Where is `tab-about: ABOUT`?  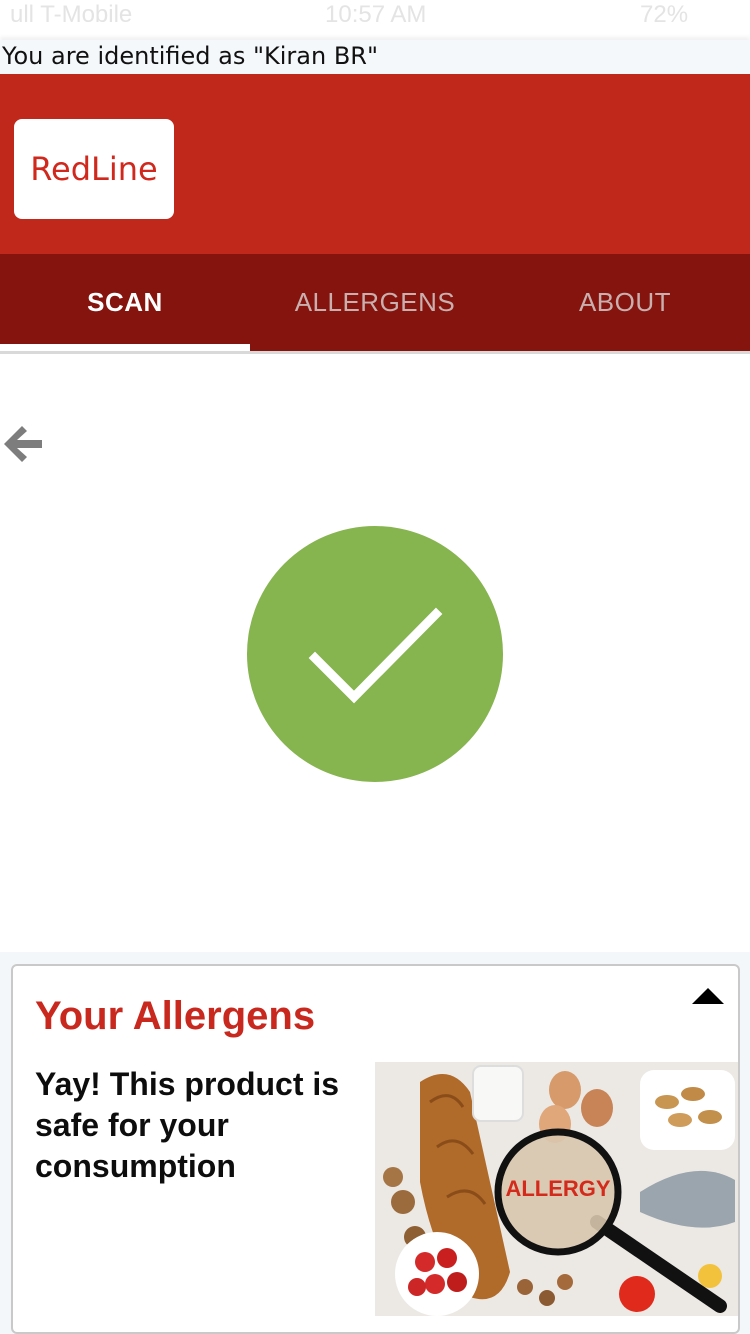 tab-about: ABOUT is located at coordinates (625, 302).